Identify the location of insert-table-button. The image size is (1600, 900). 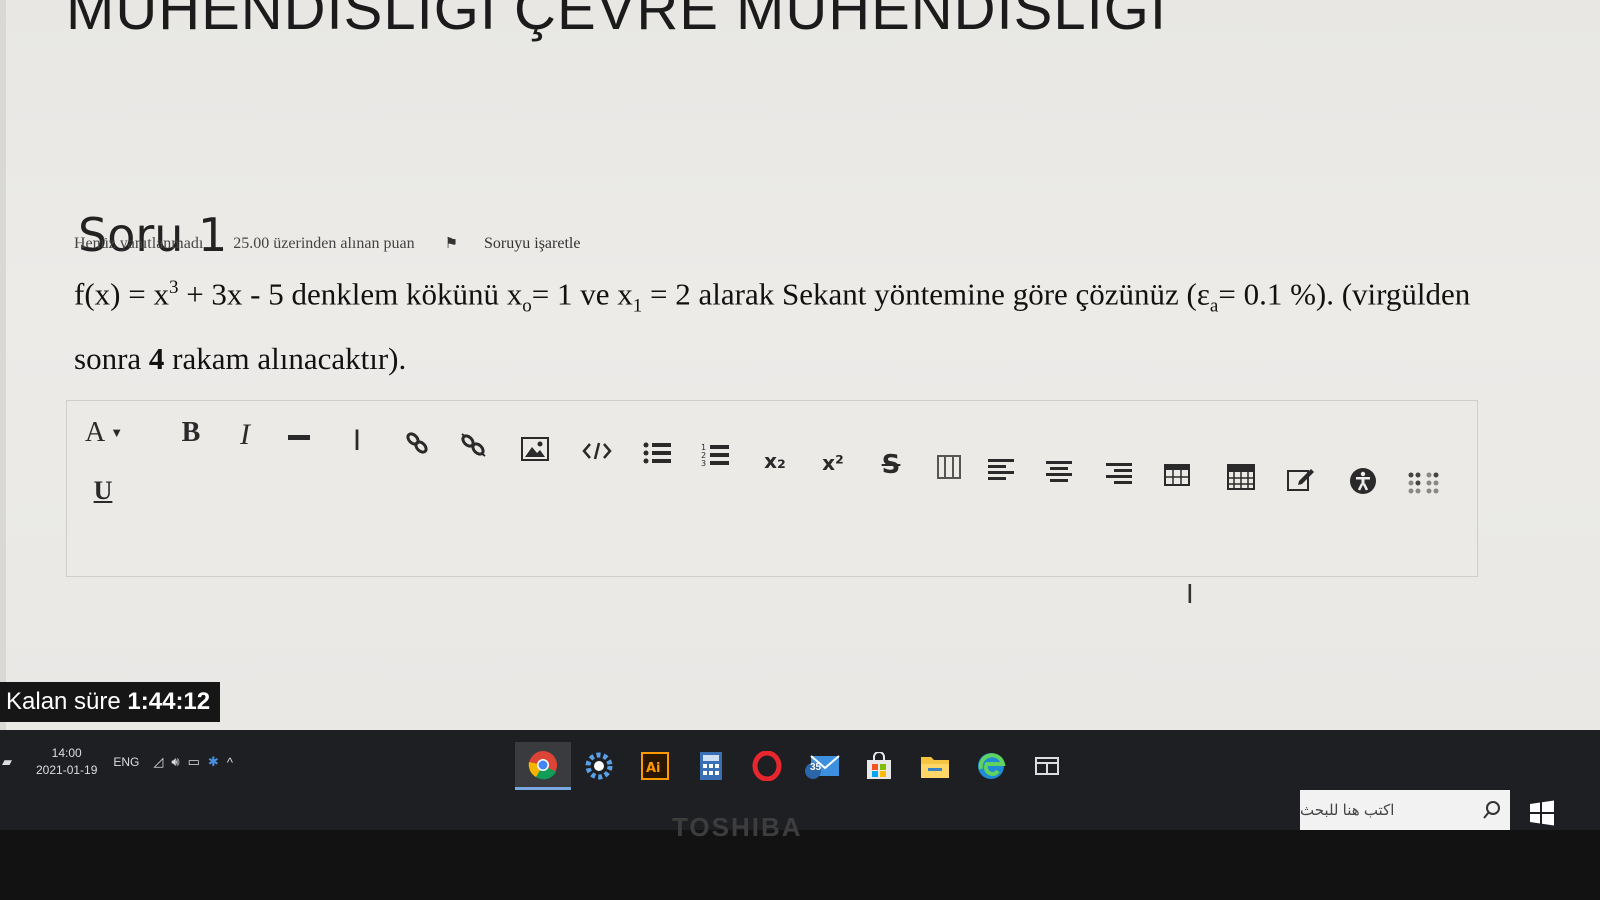
(1177, 475).